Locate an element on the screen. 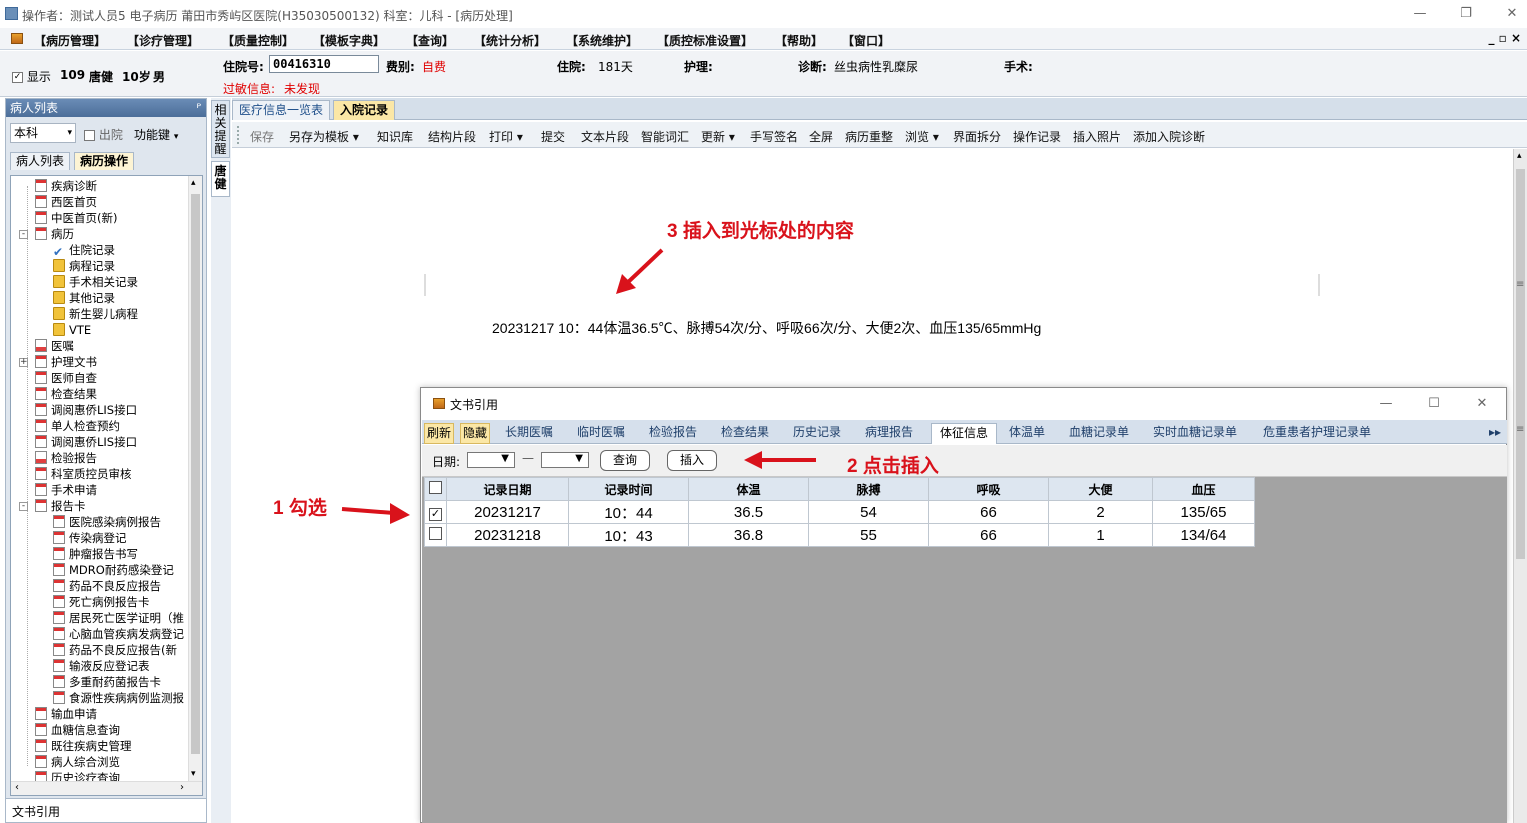 This screenshot has width=1527, height=823. dialog-close-button: ✕ is located at coordinates (1482, 404).